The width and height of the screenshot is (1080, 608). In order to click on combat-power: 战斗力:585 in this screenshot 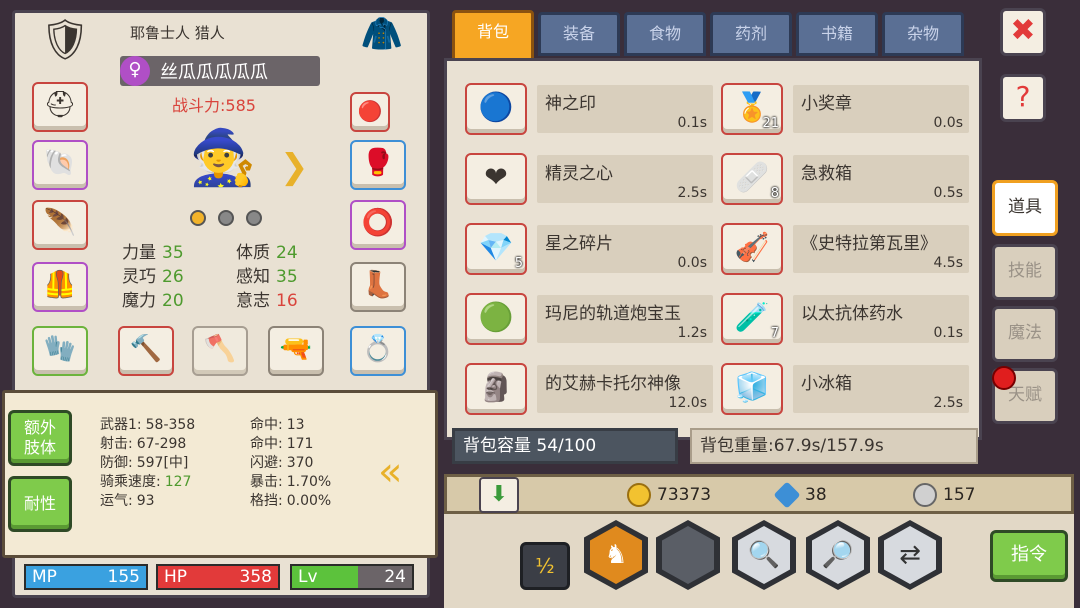, I will do `click(214, 105)`.